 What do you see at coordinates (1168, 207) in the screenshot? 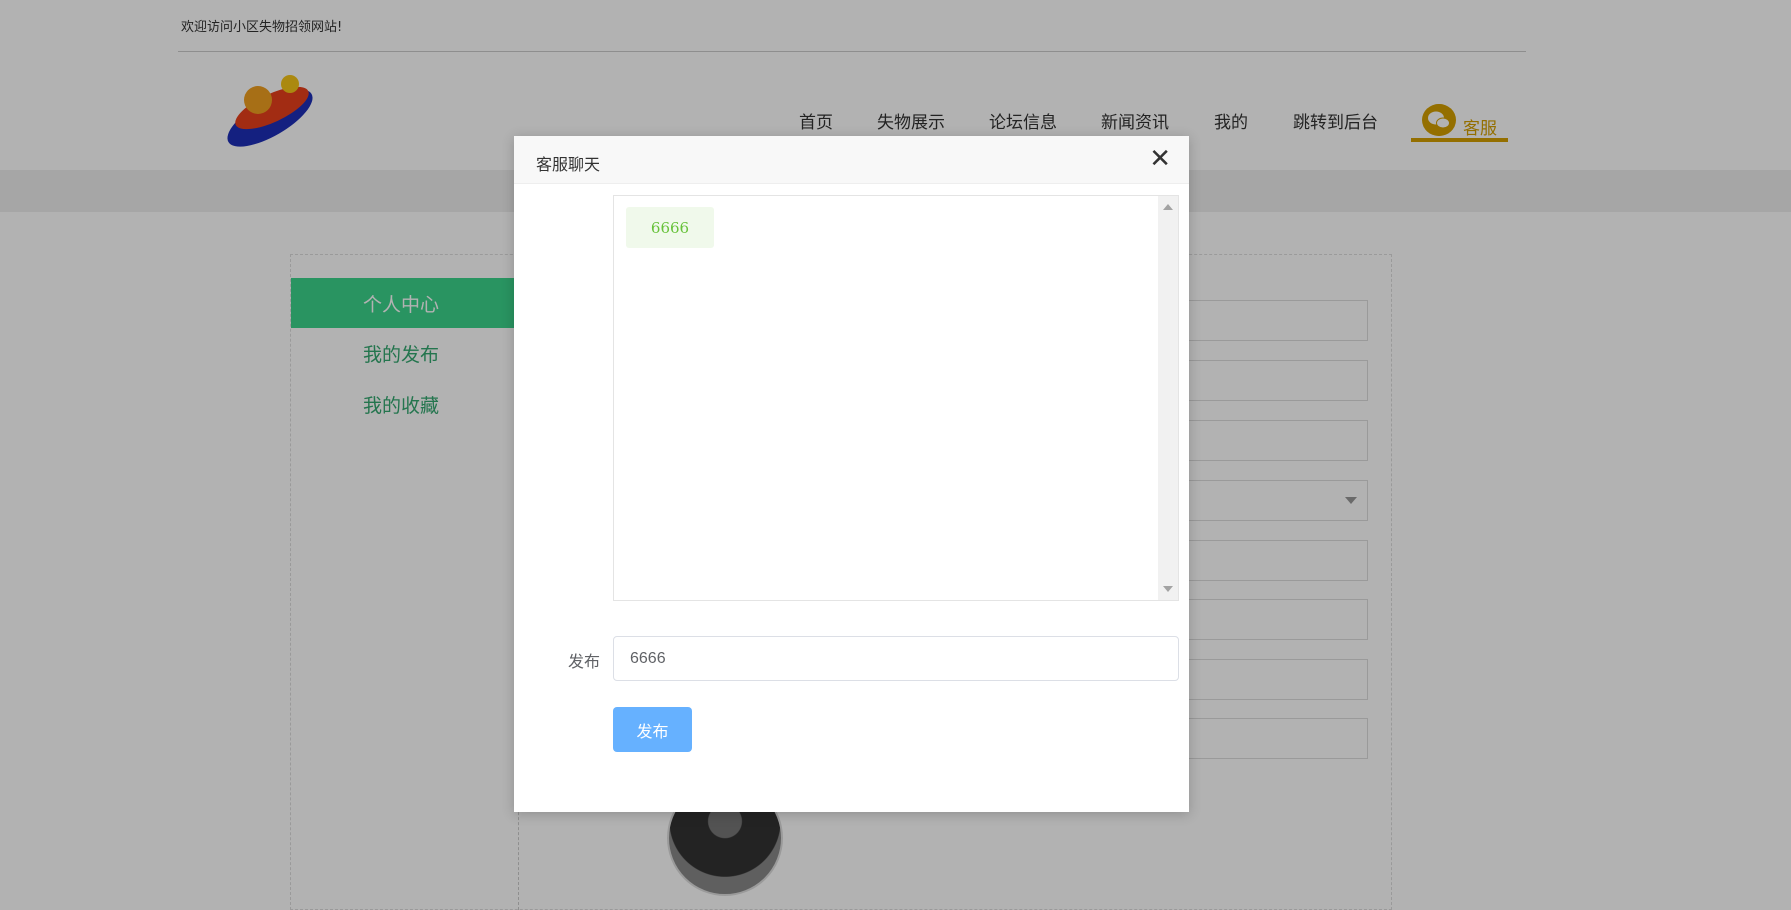
I see `scroll-up-icon` at bounding box center [1168, 207].